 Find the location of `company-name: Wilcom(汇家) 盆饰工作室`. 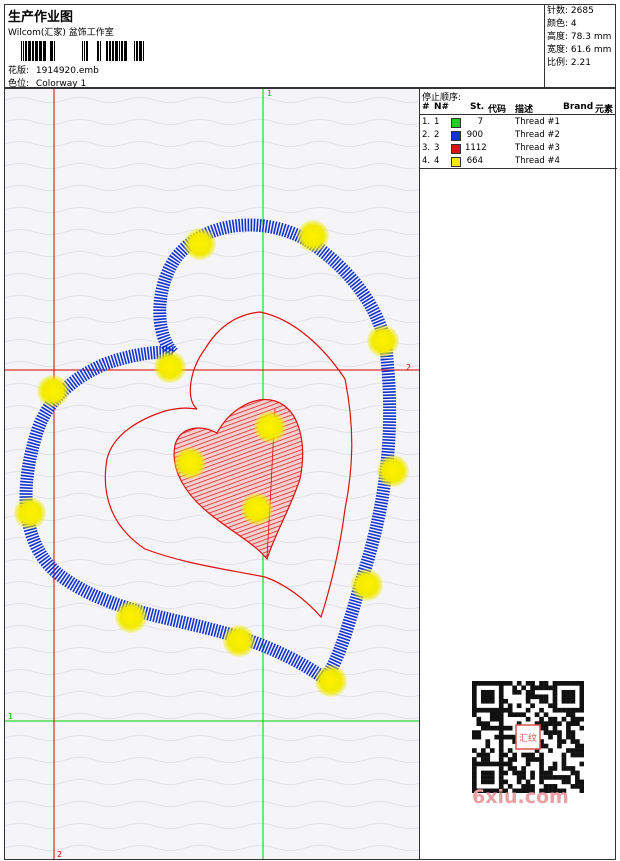

company-name: Wilcom(汇家) 盆饰工作室 is located at coordinates (61, 33).